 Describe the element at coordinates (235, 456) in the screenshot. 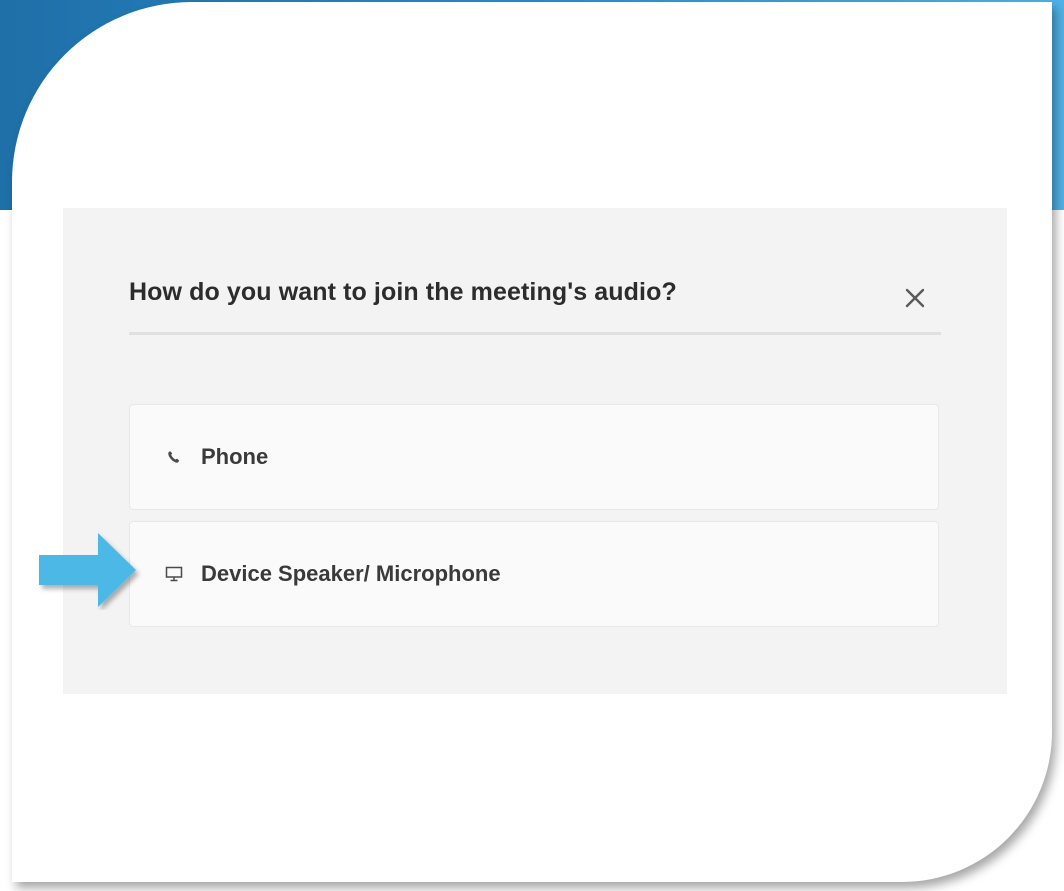

I see `phone-option-label: Phone` at that location.